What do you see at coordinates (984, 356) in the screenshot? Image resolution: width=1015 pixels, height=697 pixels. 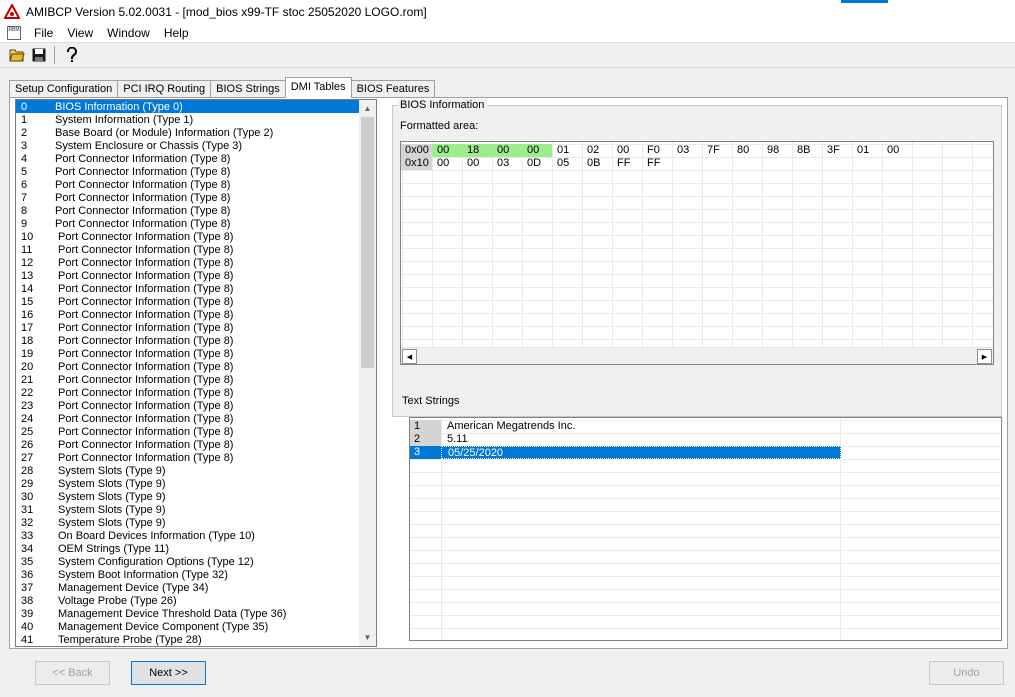 I see `scroll-right-arrow-icon: ▶` at bounding box center [984, 356].